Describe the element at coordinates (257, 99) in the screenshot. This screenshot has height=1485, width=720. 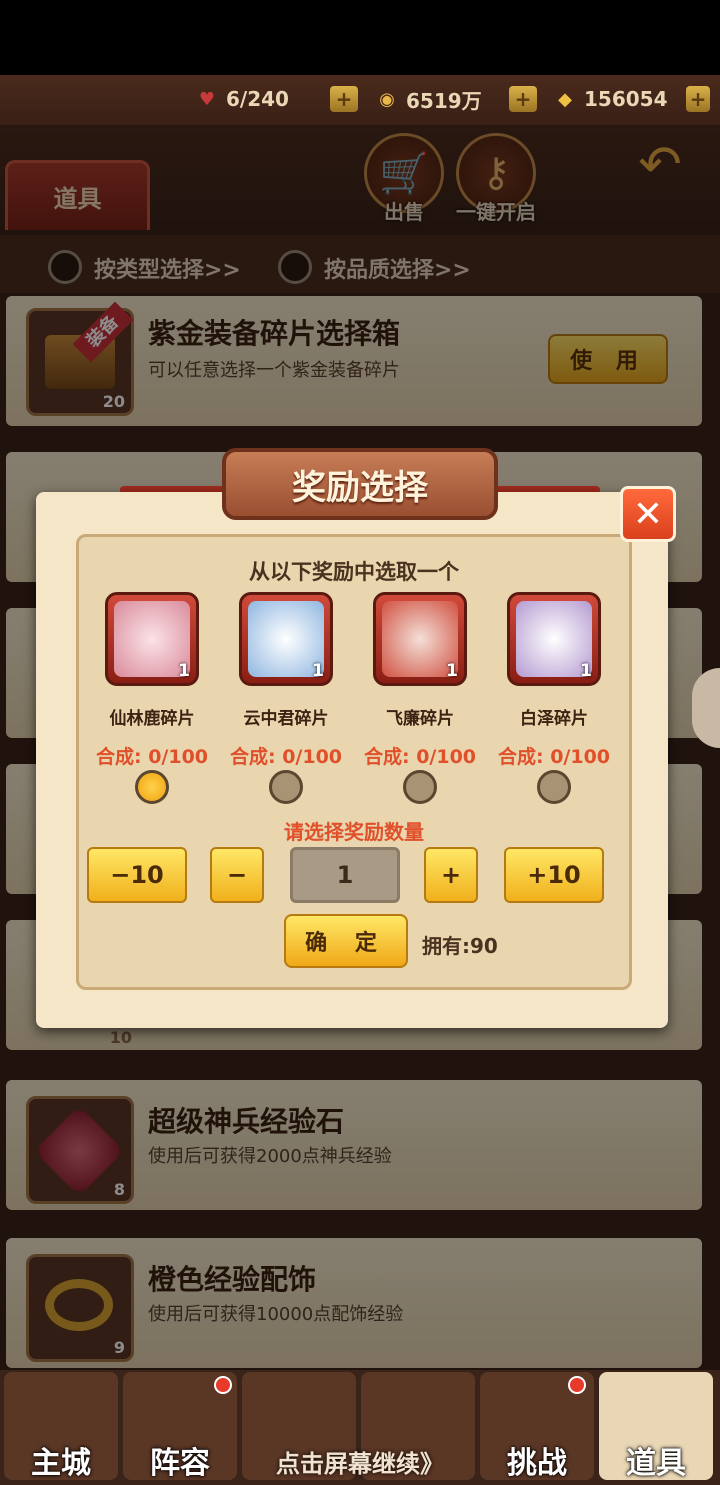
I see `stamina-value: 6/240` at that location.